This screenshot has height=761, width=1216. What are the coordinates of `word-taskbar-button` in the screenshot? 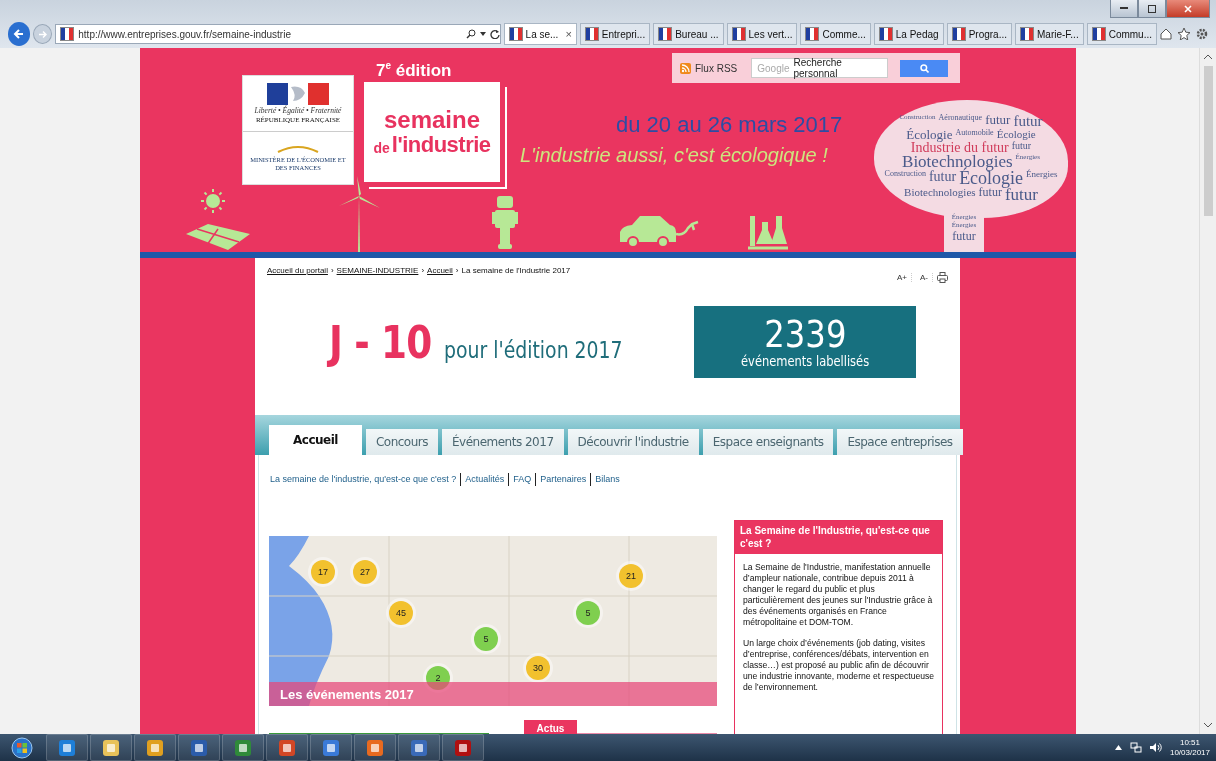 It's located at (199, 747).